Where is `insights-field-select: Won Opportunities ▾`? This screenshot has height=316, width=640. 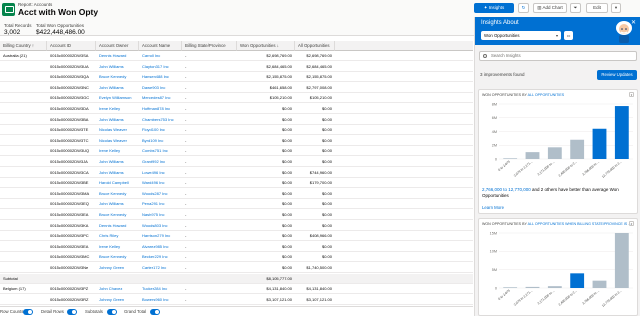 insights-field-select: Won Opportunities ▾ is located at coordinates (521, 35).